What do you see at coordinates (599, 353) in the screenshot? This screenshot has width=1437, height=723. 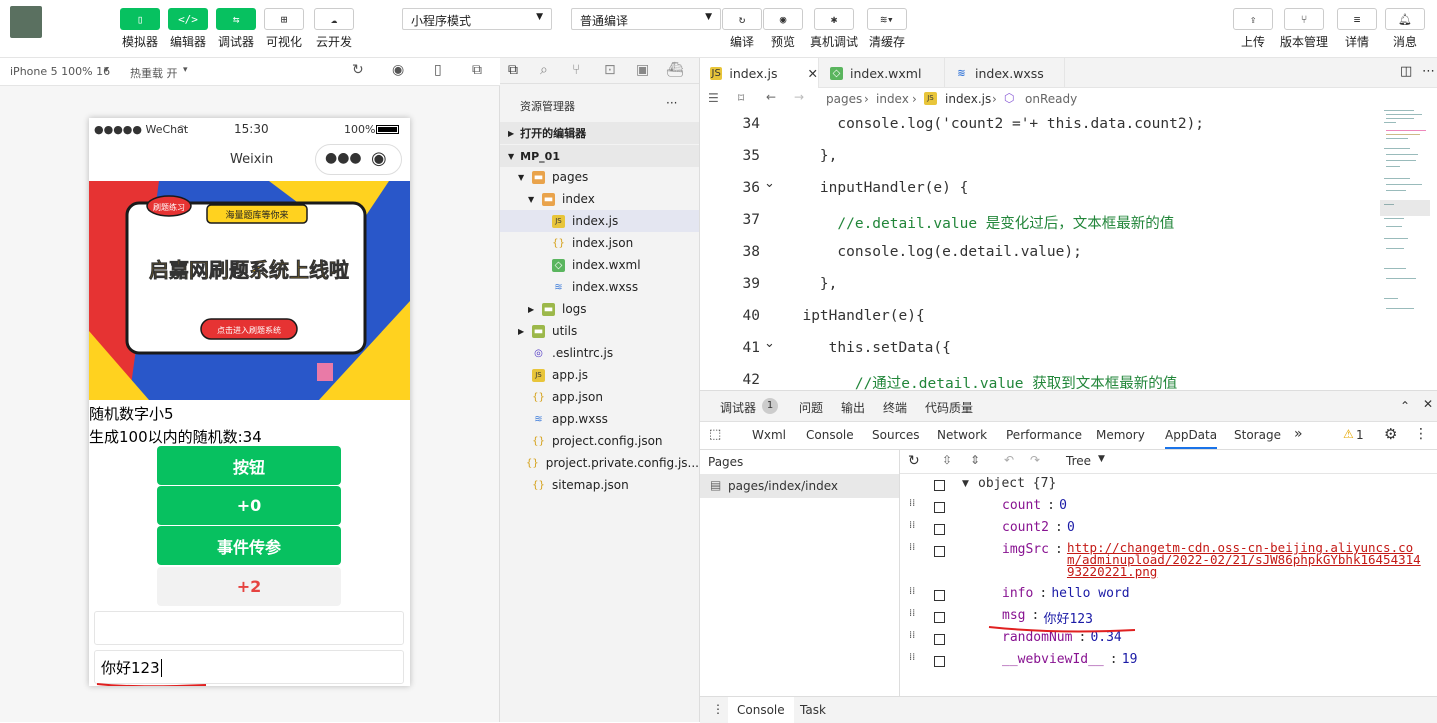 I see `tree-item-eslintrc-js: ◎ .eslintrc.js` at bounding box center [599, 353].